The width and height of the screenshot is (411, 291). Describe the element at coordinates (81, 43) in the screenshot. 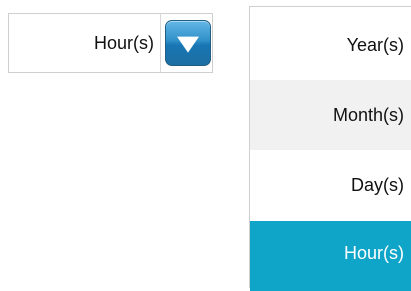

I see `unit-select-value: Hour(s)` at that location.